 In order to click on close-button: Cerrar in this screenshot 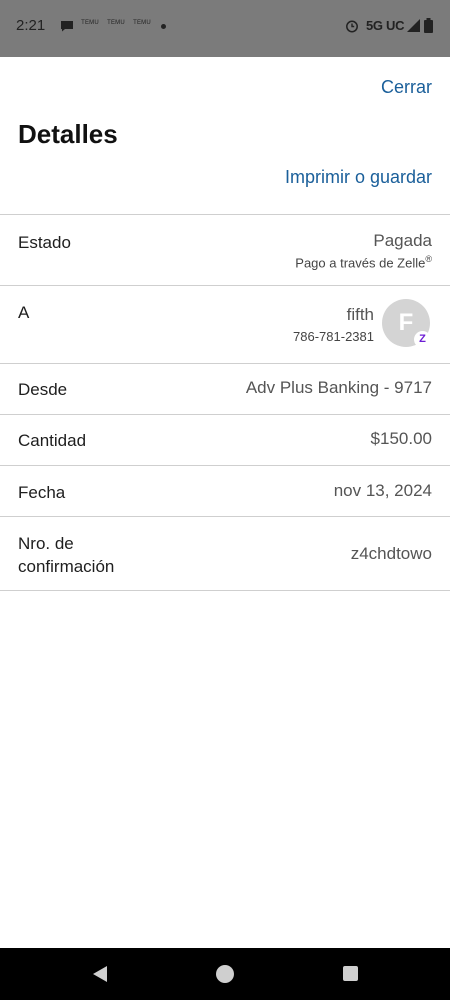, I will do `click(406, 87)`.